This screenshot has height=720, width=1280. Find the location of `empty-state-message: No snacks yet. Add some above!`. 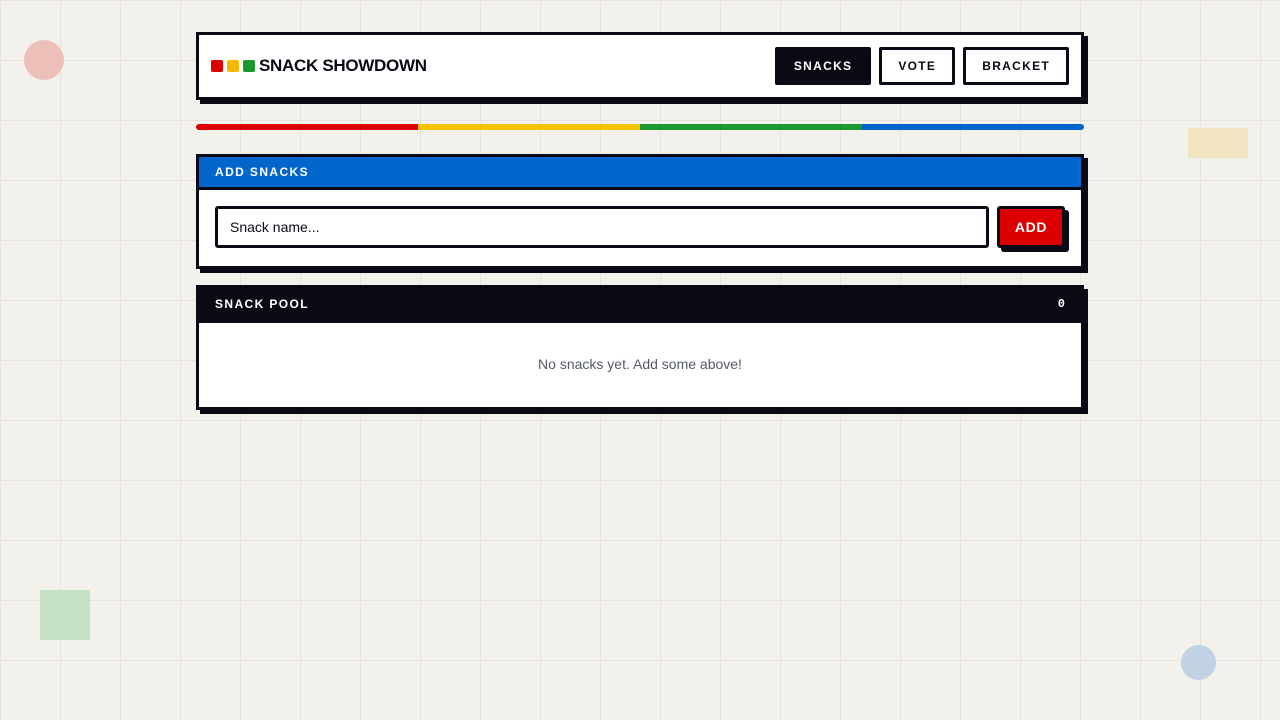

empty-state-message: No snacks yet. Add some above! is located at coordinates (640, 364).